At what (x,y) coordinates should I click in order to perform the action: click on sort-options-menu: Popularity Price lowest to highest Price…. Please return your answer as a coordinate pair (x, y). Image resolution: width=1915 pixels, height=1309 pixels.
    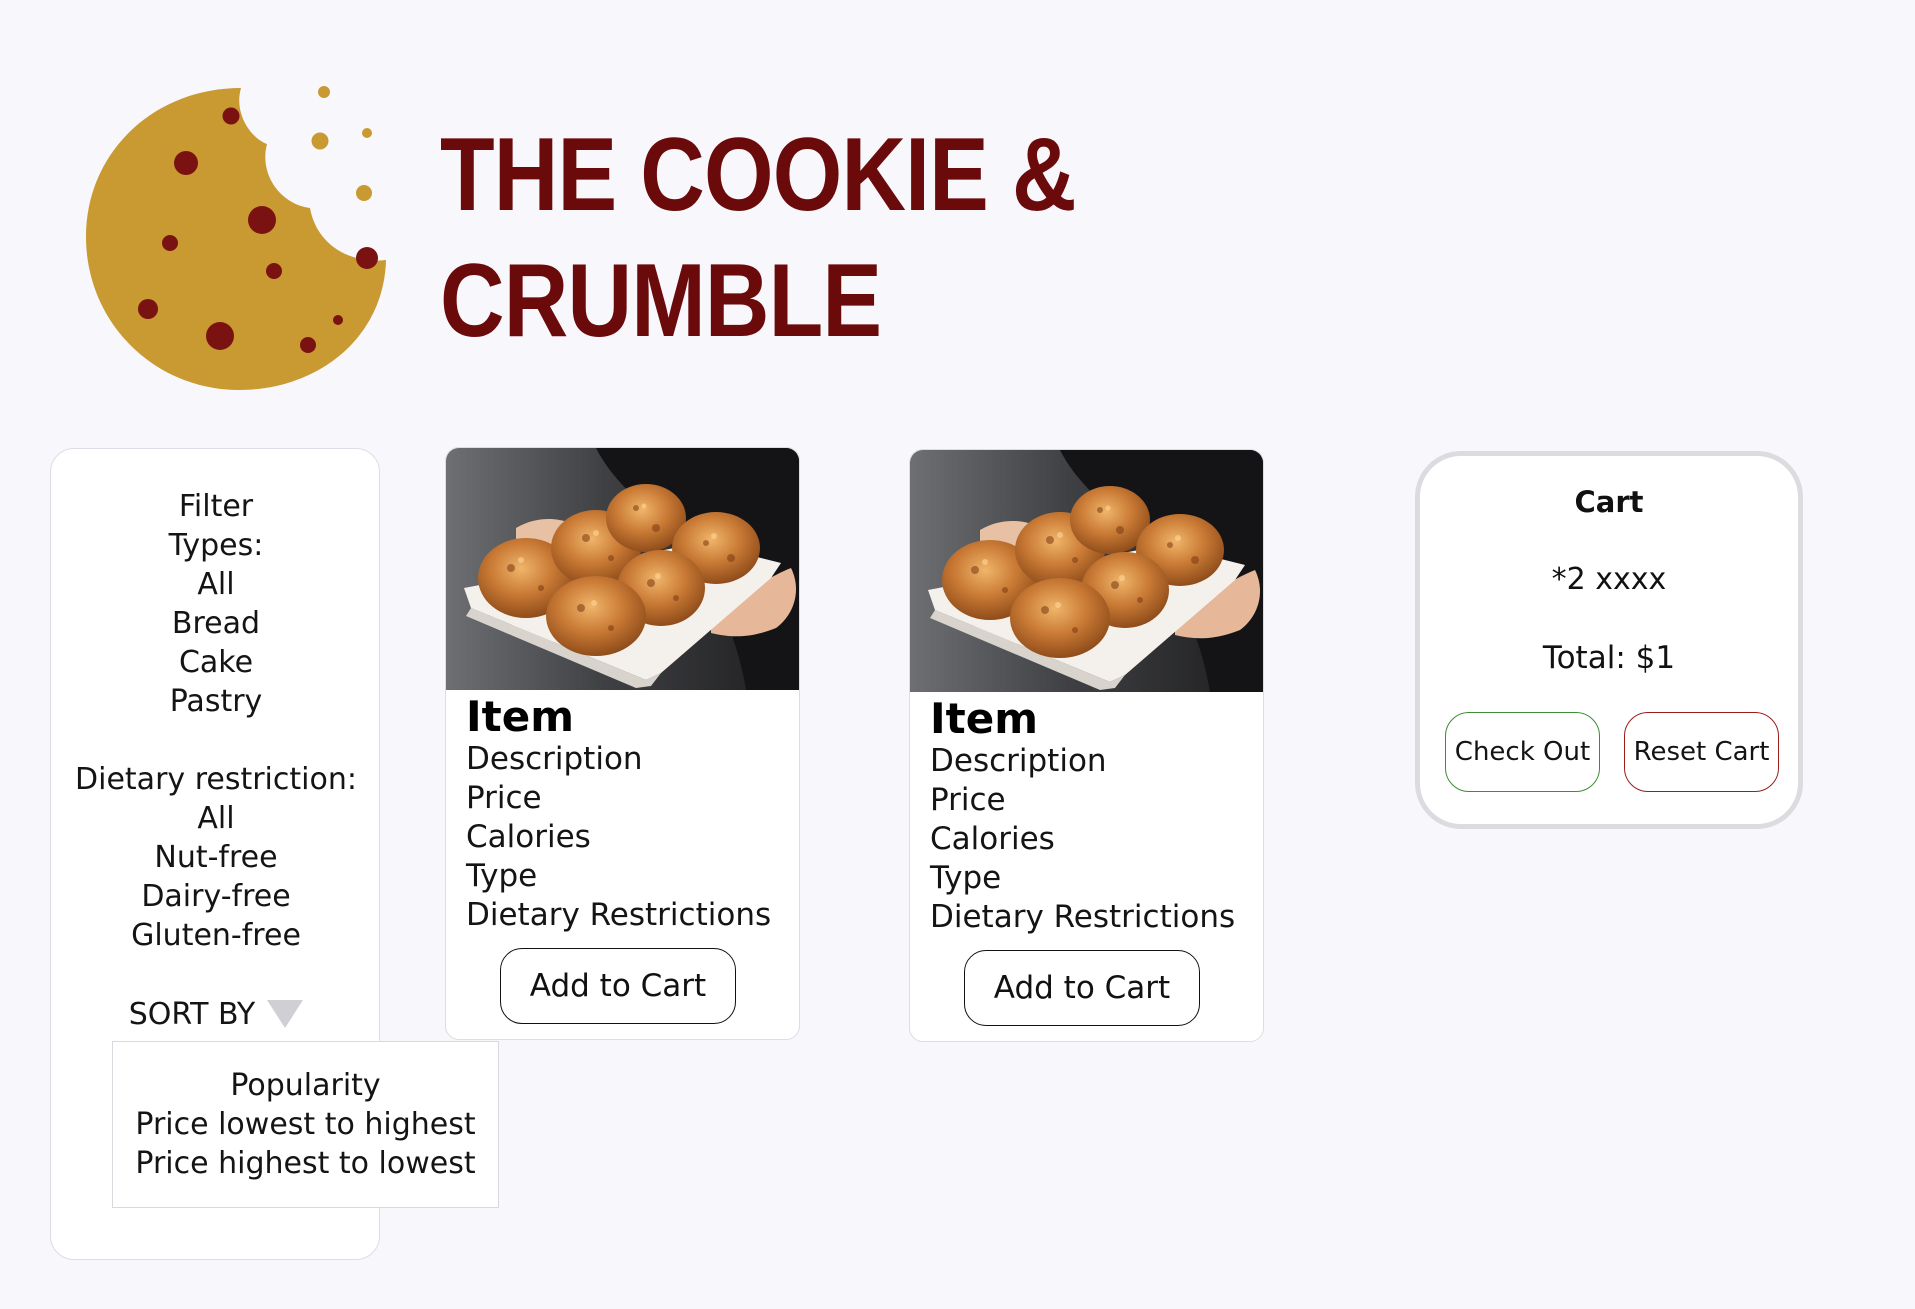
    Looking at the image, I should click on (305, 1124).